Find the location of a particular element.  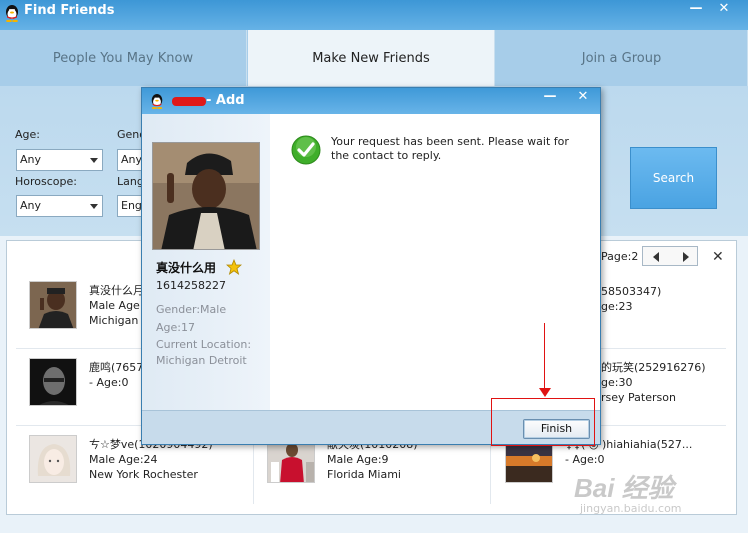

result-name: 鹿鸣(7657 is located at coordinates (116, 367).